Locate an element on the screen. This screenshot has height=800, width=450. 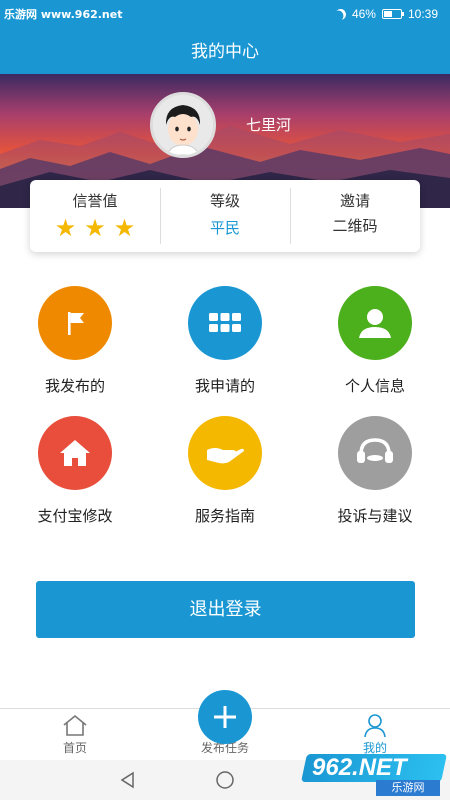
nav-mine: 我的 is located at coordinates (375, 732).